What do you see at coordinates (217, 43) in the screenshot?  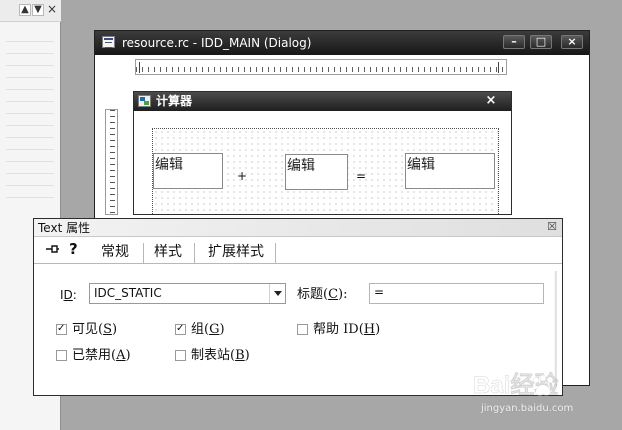 I see `resource-window-title: resource.rc - IDD_MAIN (Dialog)` at bounding box center [217, 43].